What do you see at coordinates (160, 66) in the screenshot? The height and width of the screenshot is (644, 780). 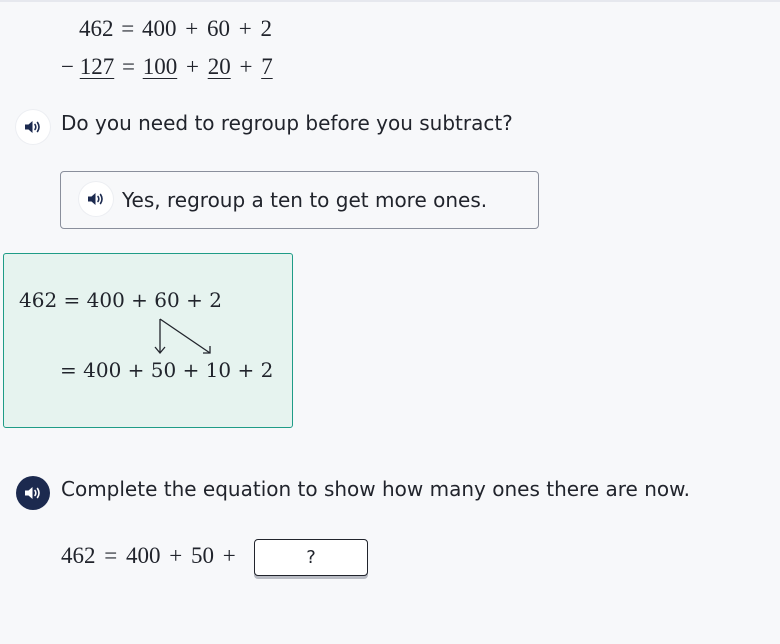 I see `eq2-term1: 100` at bounding box center [160, 66].